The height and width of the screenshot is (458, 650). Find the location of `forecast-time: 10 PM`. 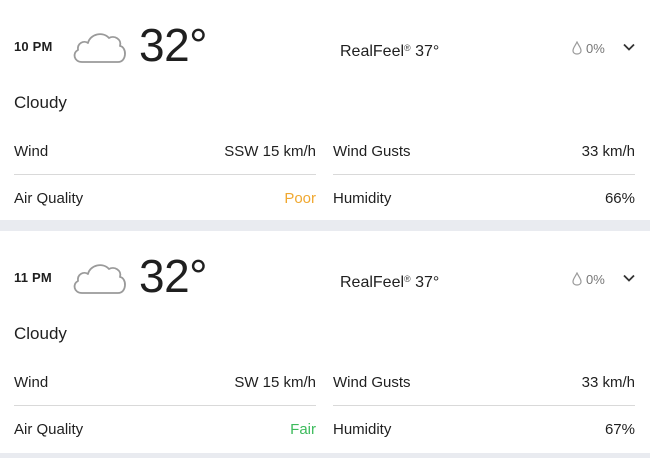

forecast-time: 10 PM is located at coordinates (33, 46).